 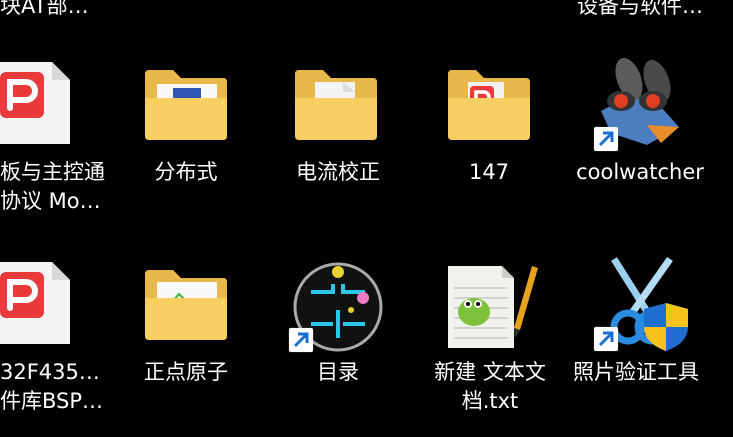 I want to click on desktop-item-folder-zhengdian: 正点原子, so click(x=186, y=332).